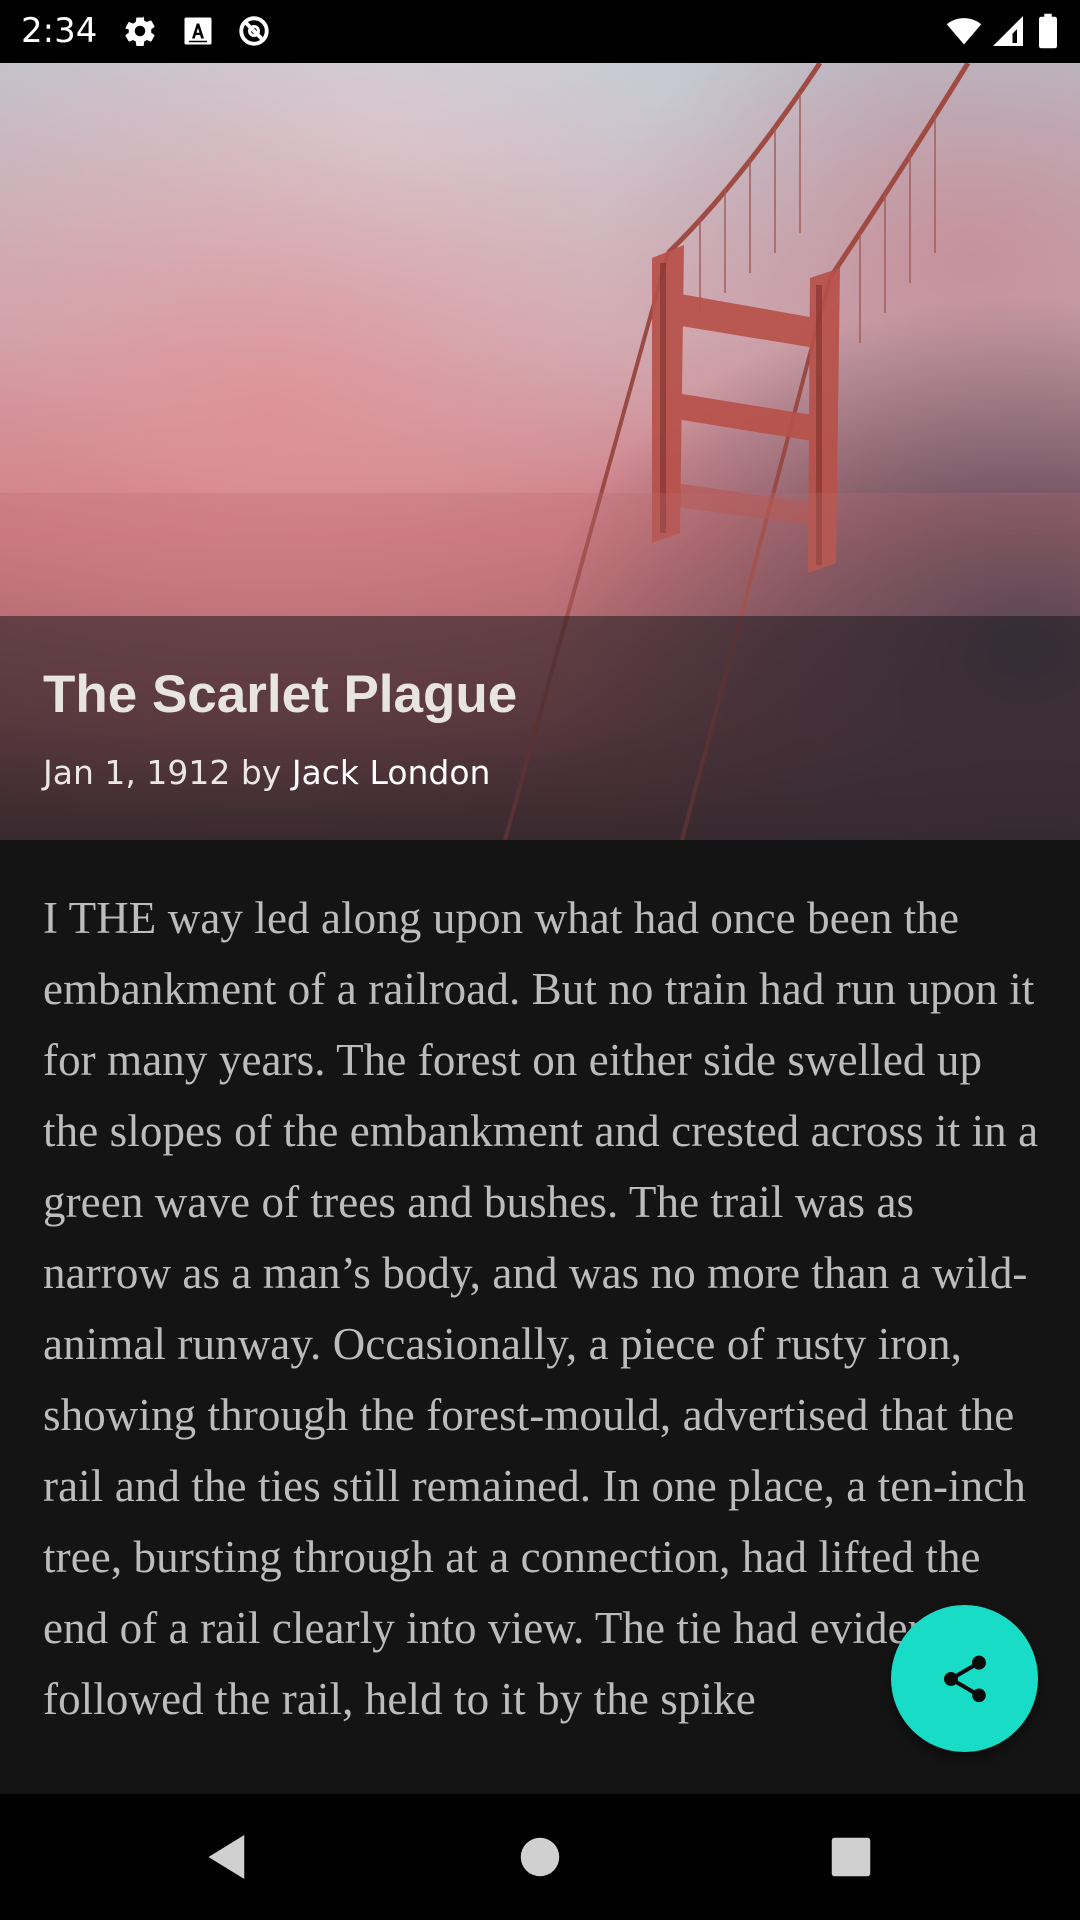  What do you see at coordinates (254, 31) in the screenshot?
I see `data-saver-icon` at bounding box center [254, 31].